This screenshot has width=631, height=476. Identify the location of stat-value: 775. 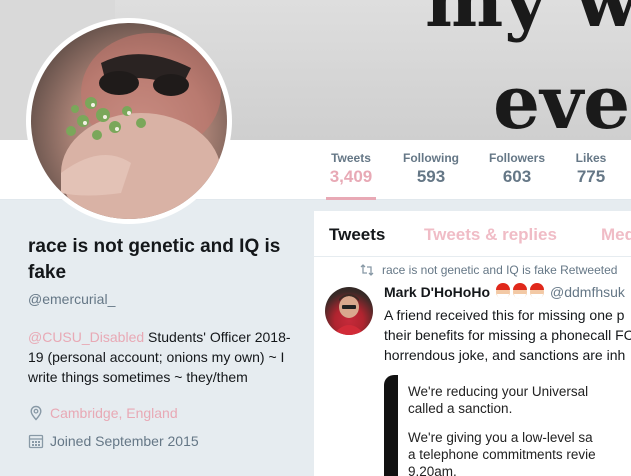
(591, 176).